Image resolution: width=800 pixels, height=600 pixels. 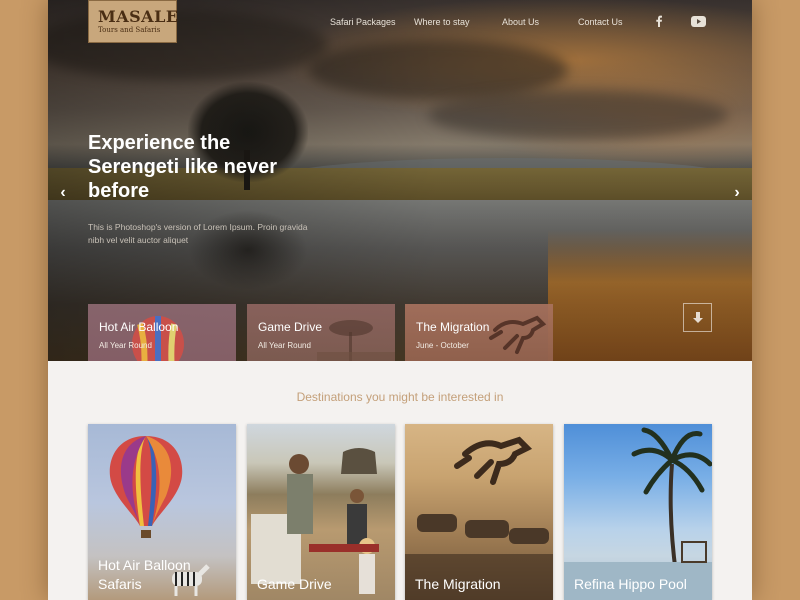 I want to click on acacia-image, so click(x=356, y=340).